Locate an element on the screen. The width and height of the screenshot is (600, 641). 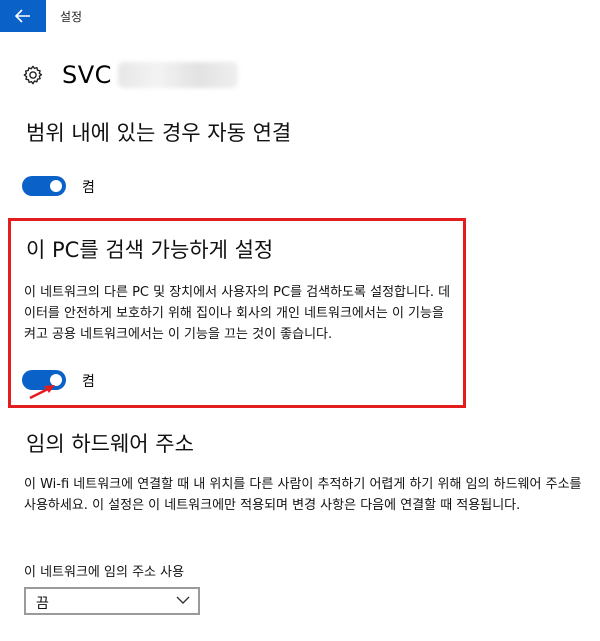
auto-connect-title: 범위 내에 있는 경우 자동 연결 is located at coordinates (159, 133).